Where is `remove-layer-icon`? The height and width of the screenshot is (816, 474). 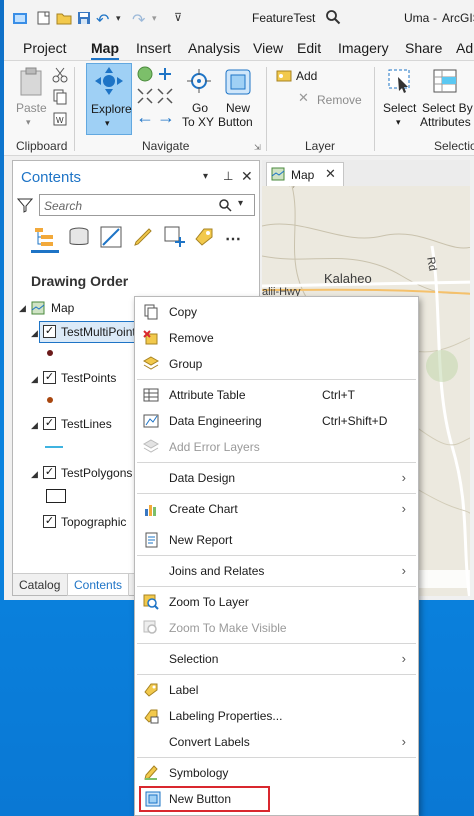
remove-layer-icon is located at coordinates (150, 337).